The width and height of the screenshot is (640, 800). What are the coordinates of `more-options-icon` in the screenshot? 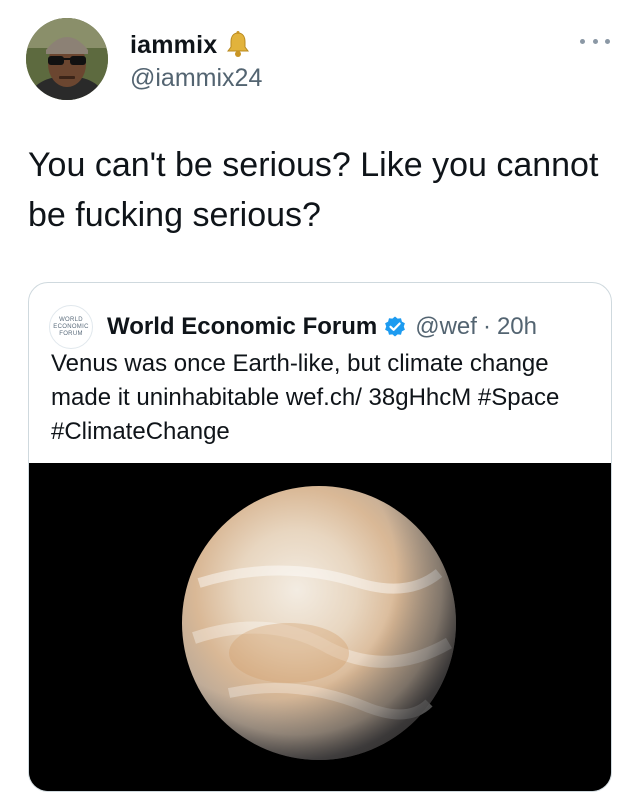 It's located at (595, 41).